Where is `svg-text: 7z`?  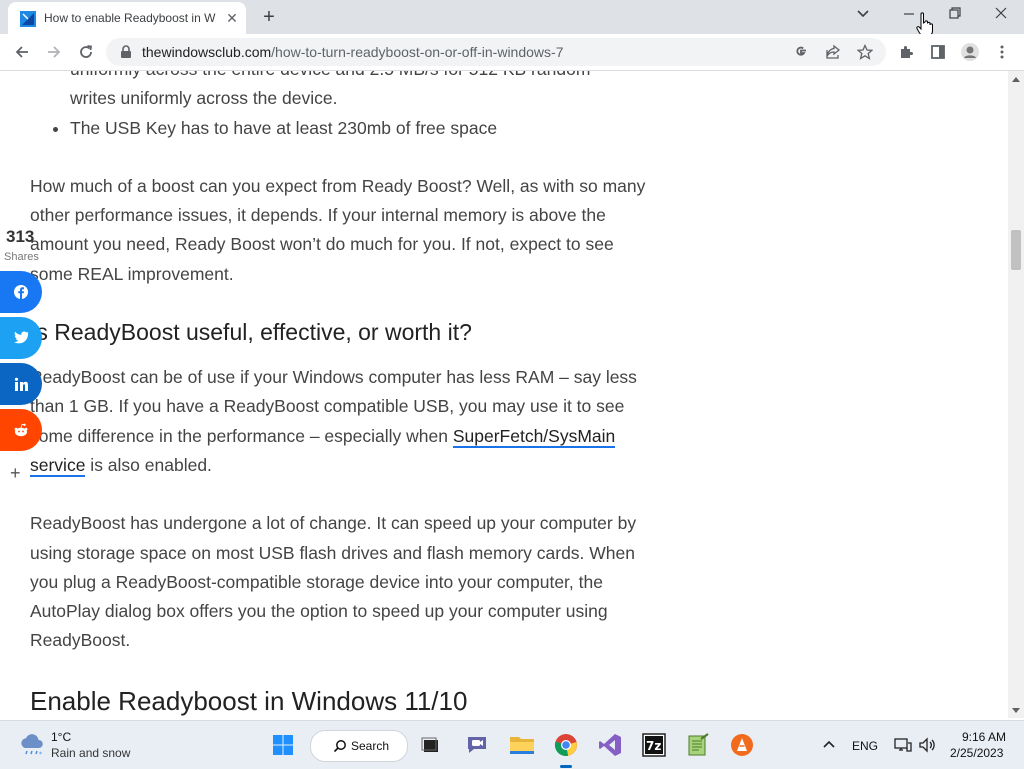
svg-text: 7z is located at coordinates (653, 746).